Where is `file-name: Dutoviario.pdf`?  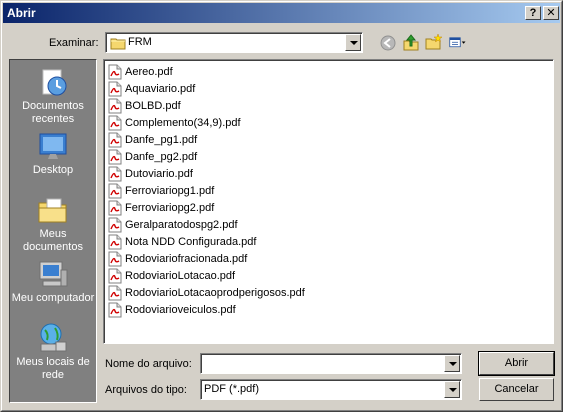
file-name: Dutoviario.pdf is located at coordinates (159, 174).